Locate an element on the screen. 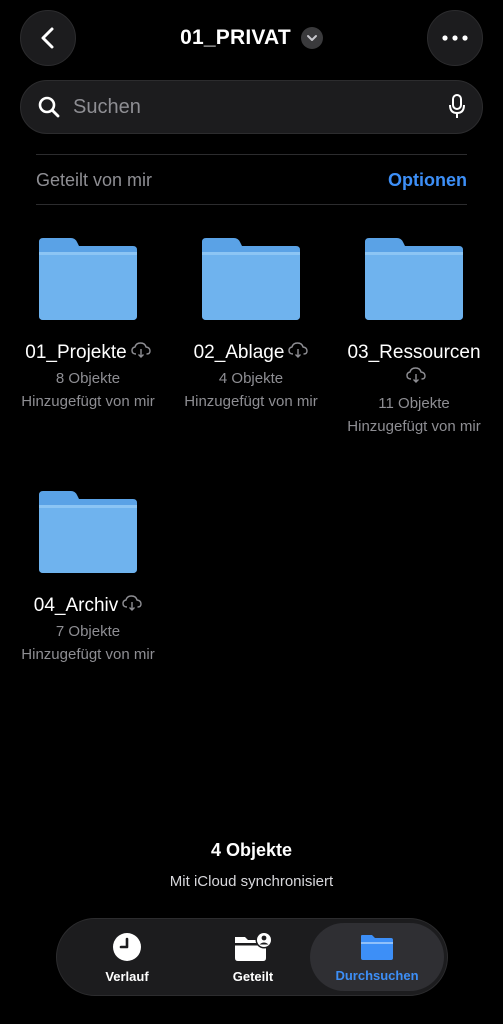 Image resolution: width=503 pixels, height=1024 pixels. clock-icon is located at coordinates (127, 946).